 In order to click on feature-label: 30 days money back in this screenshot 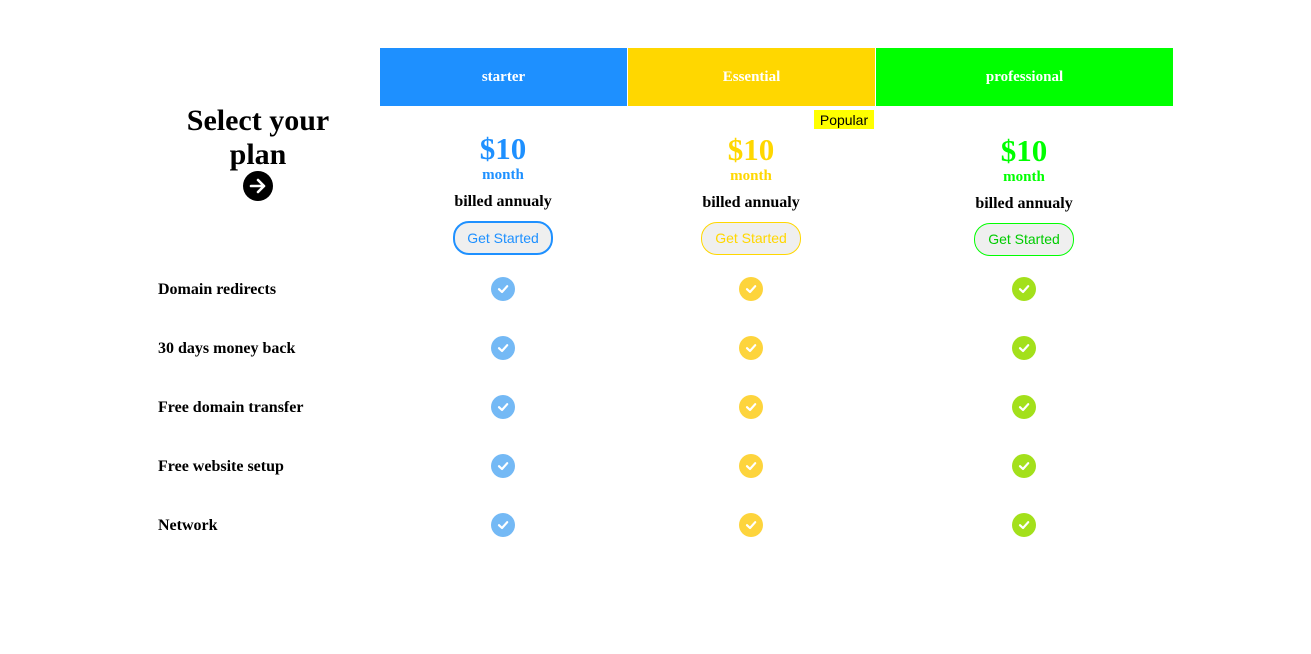, I will do `click(227, 348)`.